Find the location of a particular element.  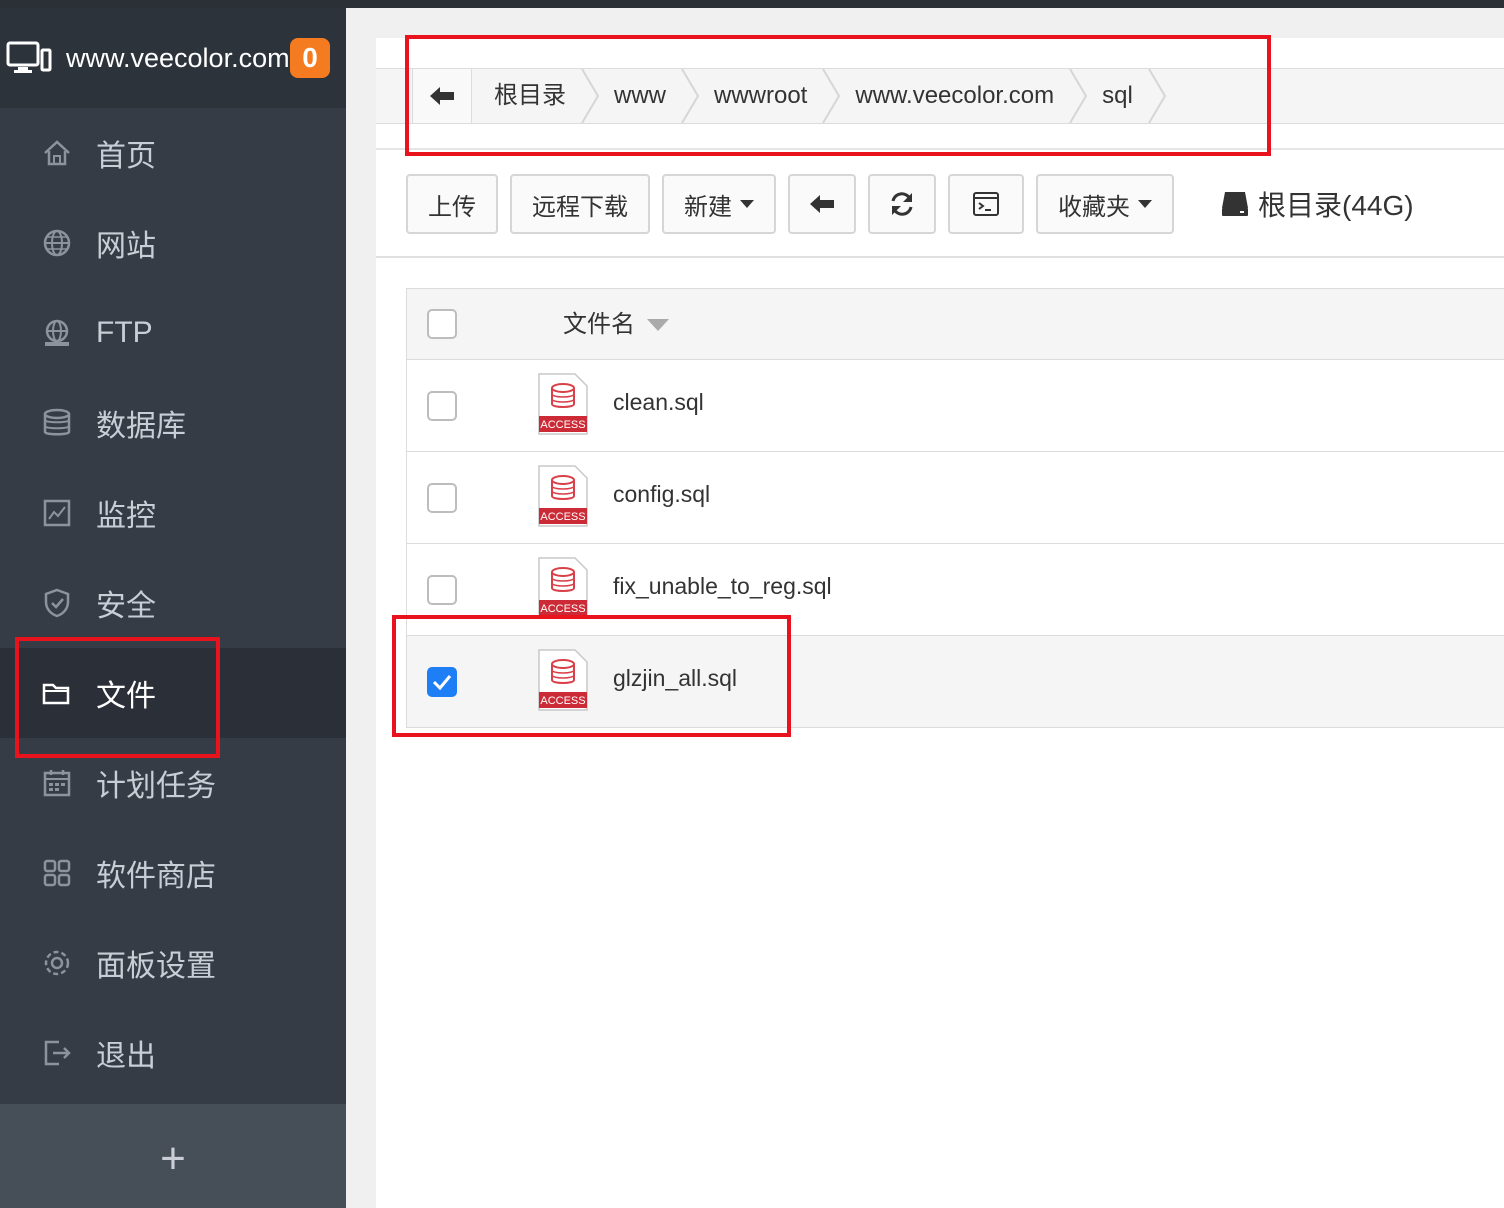

notification-badge: 0 is located at coordinates (310, 58).